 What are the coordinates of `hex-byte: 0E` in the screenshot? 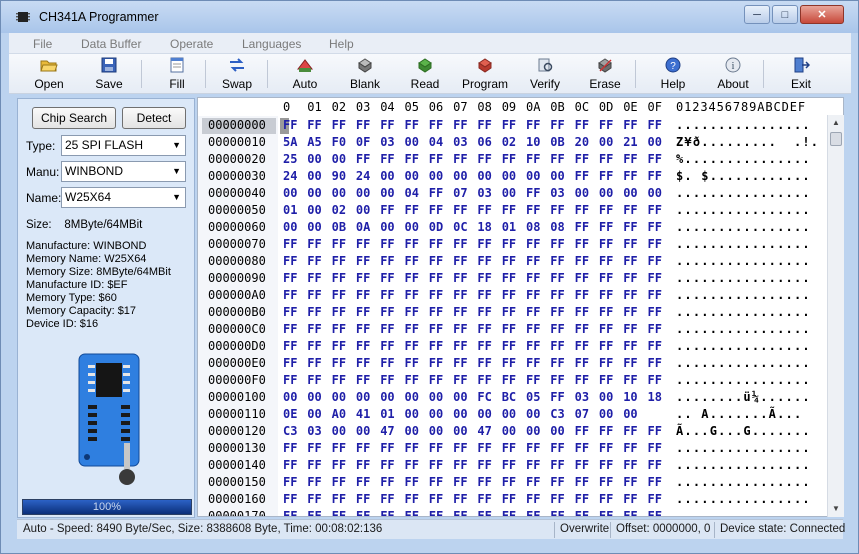 It's located at (290, 414).